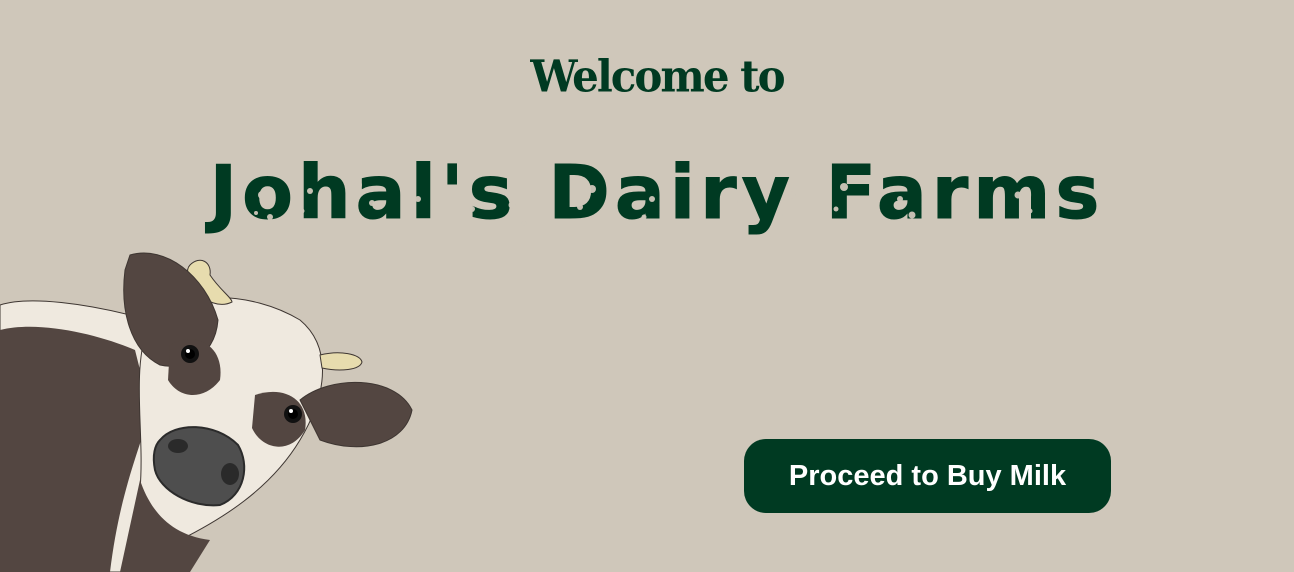 The height and width of the screenshot is (572, 1294). I want to click on proceed-to-buy-milk-button: Proceed to Buy Milk, so click(927, 476).